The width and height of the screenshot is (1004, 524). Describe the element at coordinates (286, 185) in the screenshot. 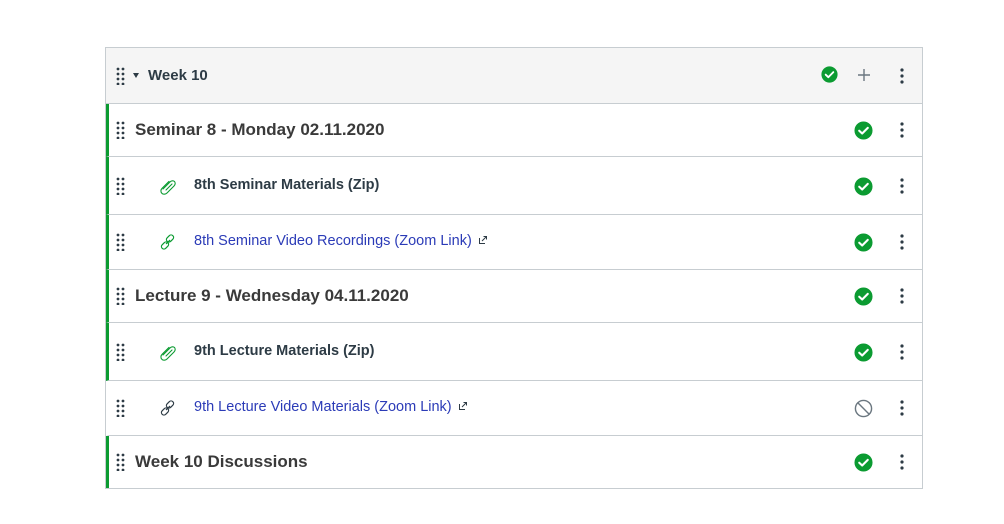

I see `item-title: 8th Seminar Materials (Zip)` at that location.